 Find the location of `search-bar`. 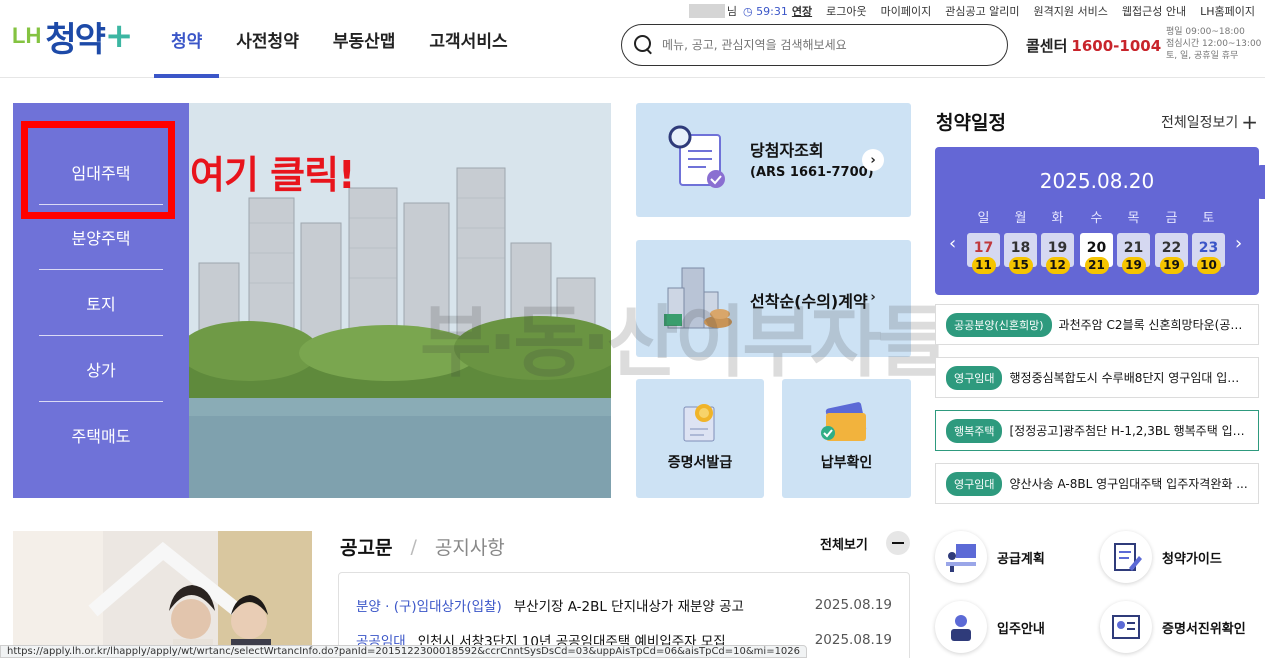

search-bar is located at coordinates (814, 45).